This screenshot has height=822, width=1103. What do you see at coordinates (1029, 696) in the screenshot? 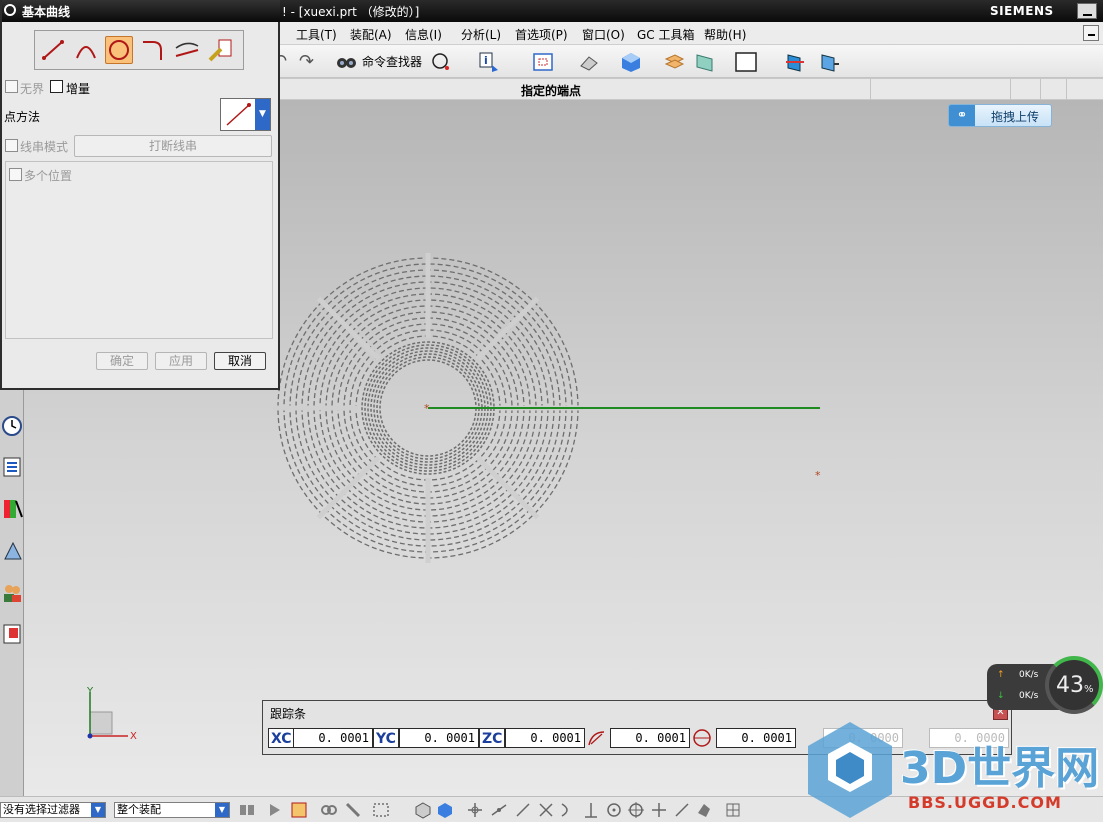
I see `download-speed: 0K/s` at bounding box center [1029, 696].